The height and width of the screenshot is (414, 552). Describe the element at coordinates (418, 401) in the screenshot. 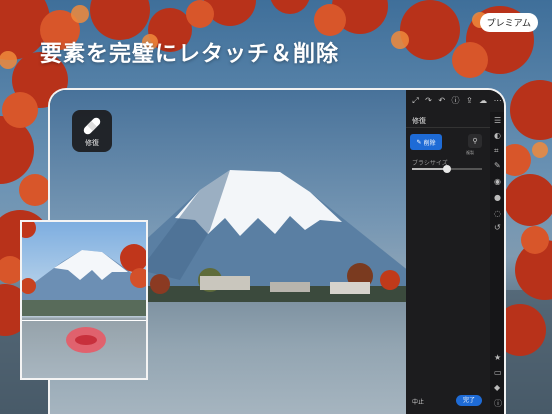

I see `cancel-button: 中止` at that location.